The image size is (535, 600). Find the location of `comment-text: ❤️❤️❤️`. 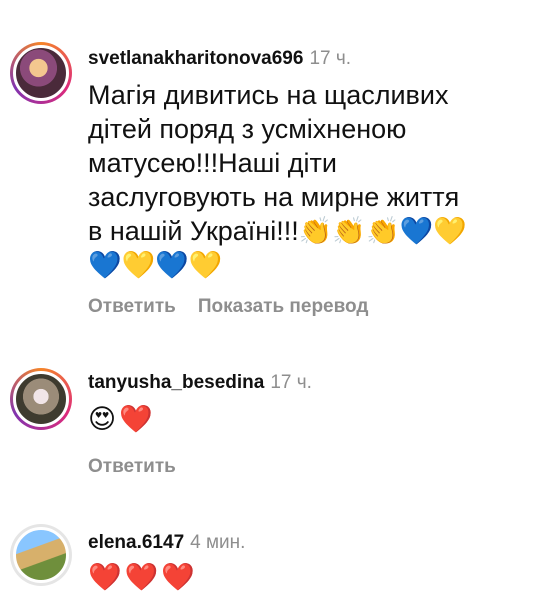

comment-text: ❤️❤️❤️ is located at coordinates (143, 577).